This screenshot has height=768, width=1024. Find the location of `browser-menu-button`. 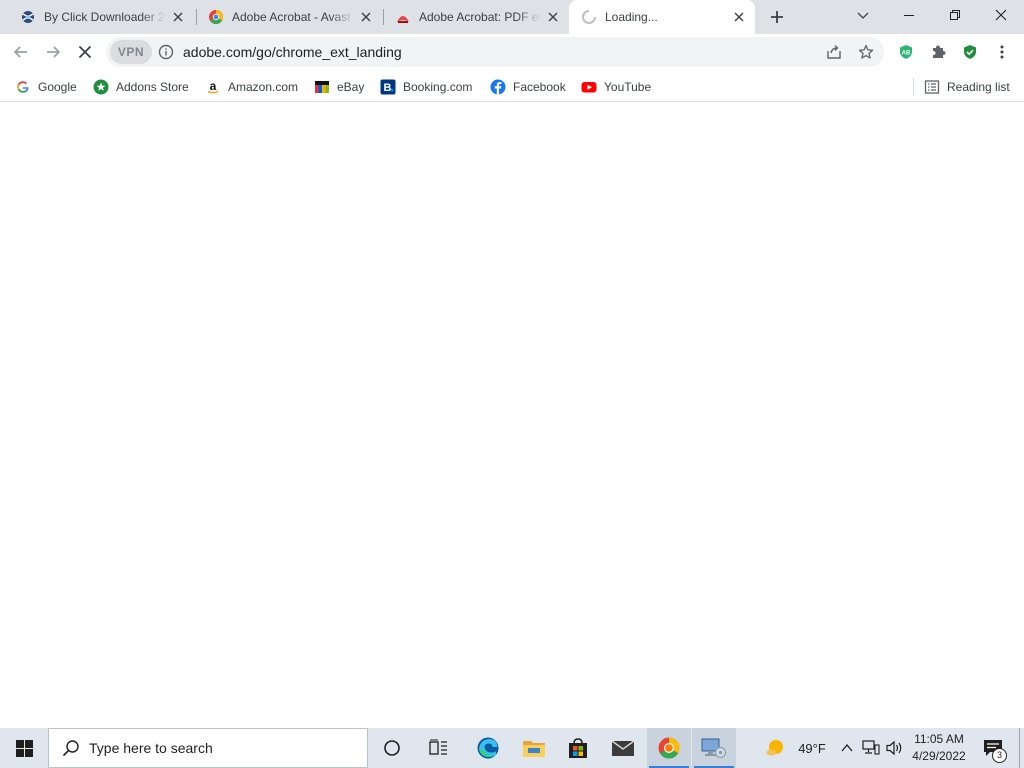

browser-menu-button is located at coordinates (1002, 52).